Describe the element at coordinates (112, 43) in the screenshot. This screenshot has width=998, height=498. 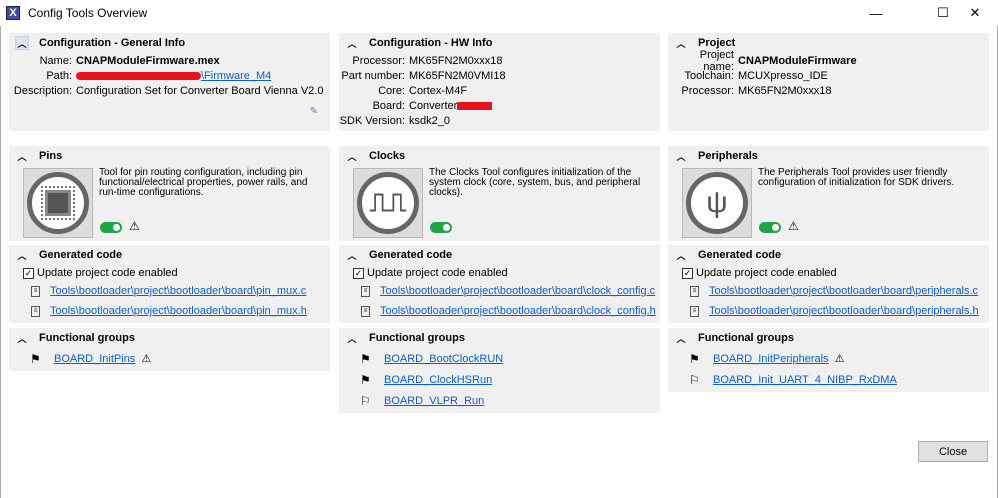
I see `panel-title: Configuration - General Info` at that location.